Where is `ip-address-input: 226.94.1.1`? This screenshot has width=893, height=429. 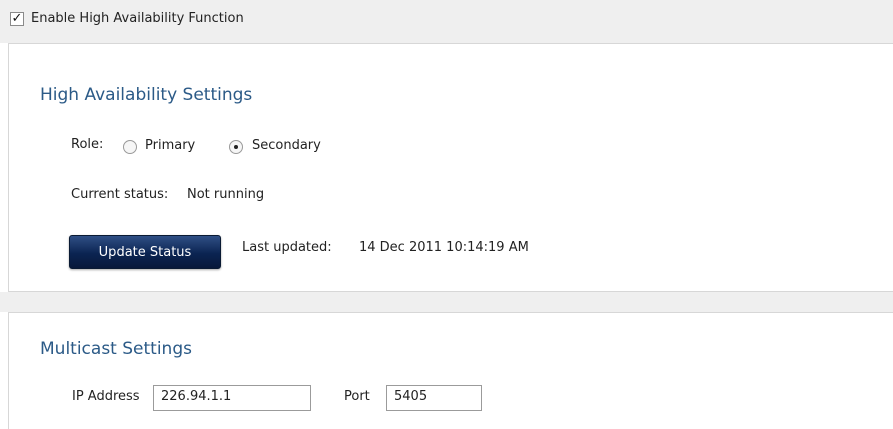 ip-address-input: 226.94.1.1 is located at coordinates (232, 398).